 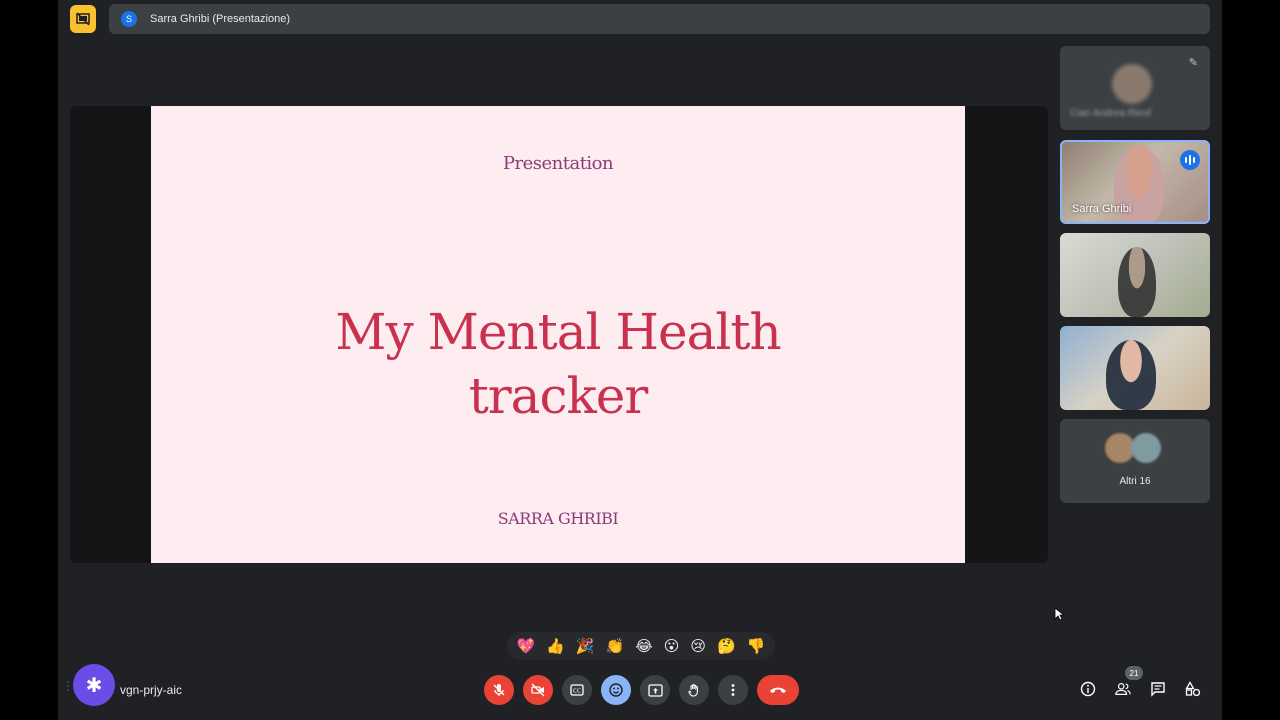 I want to click on captions-icon: CC, so click(x=577, y=690).